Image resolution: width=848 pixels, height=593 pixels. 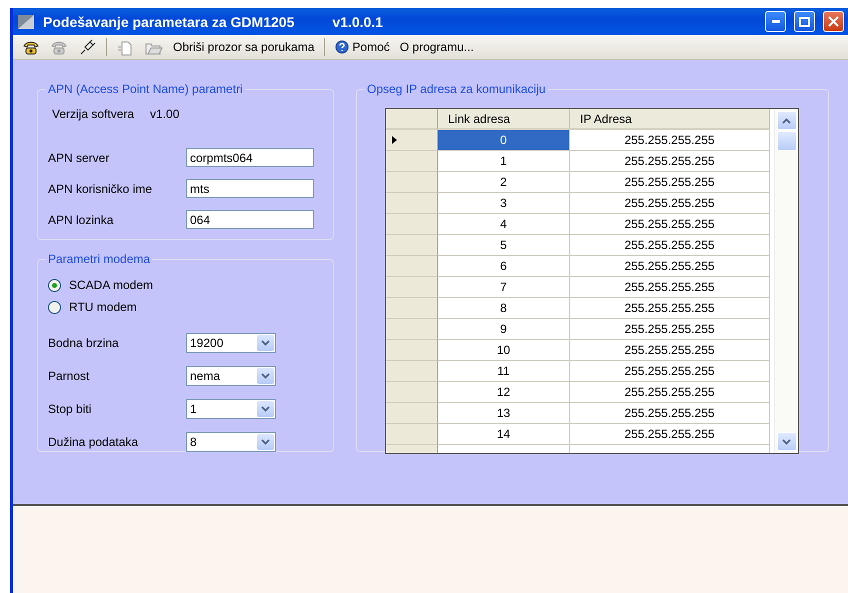 I want to click on table-cell: 2, so click(x=504, y=182).